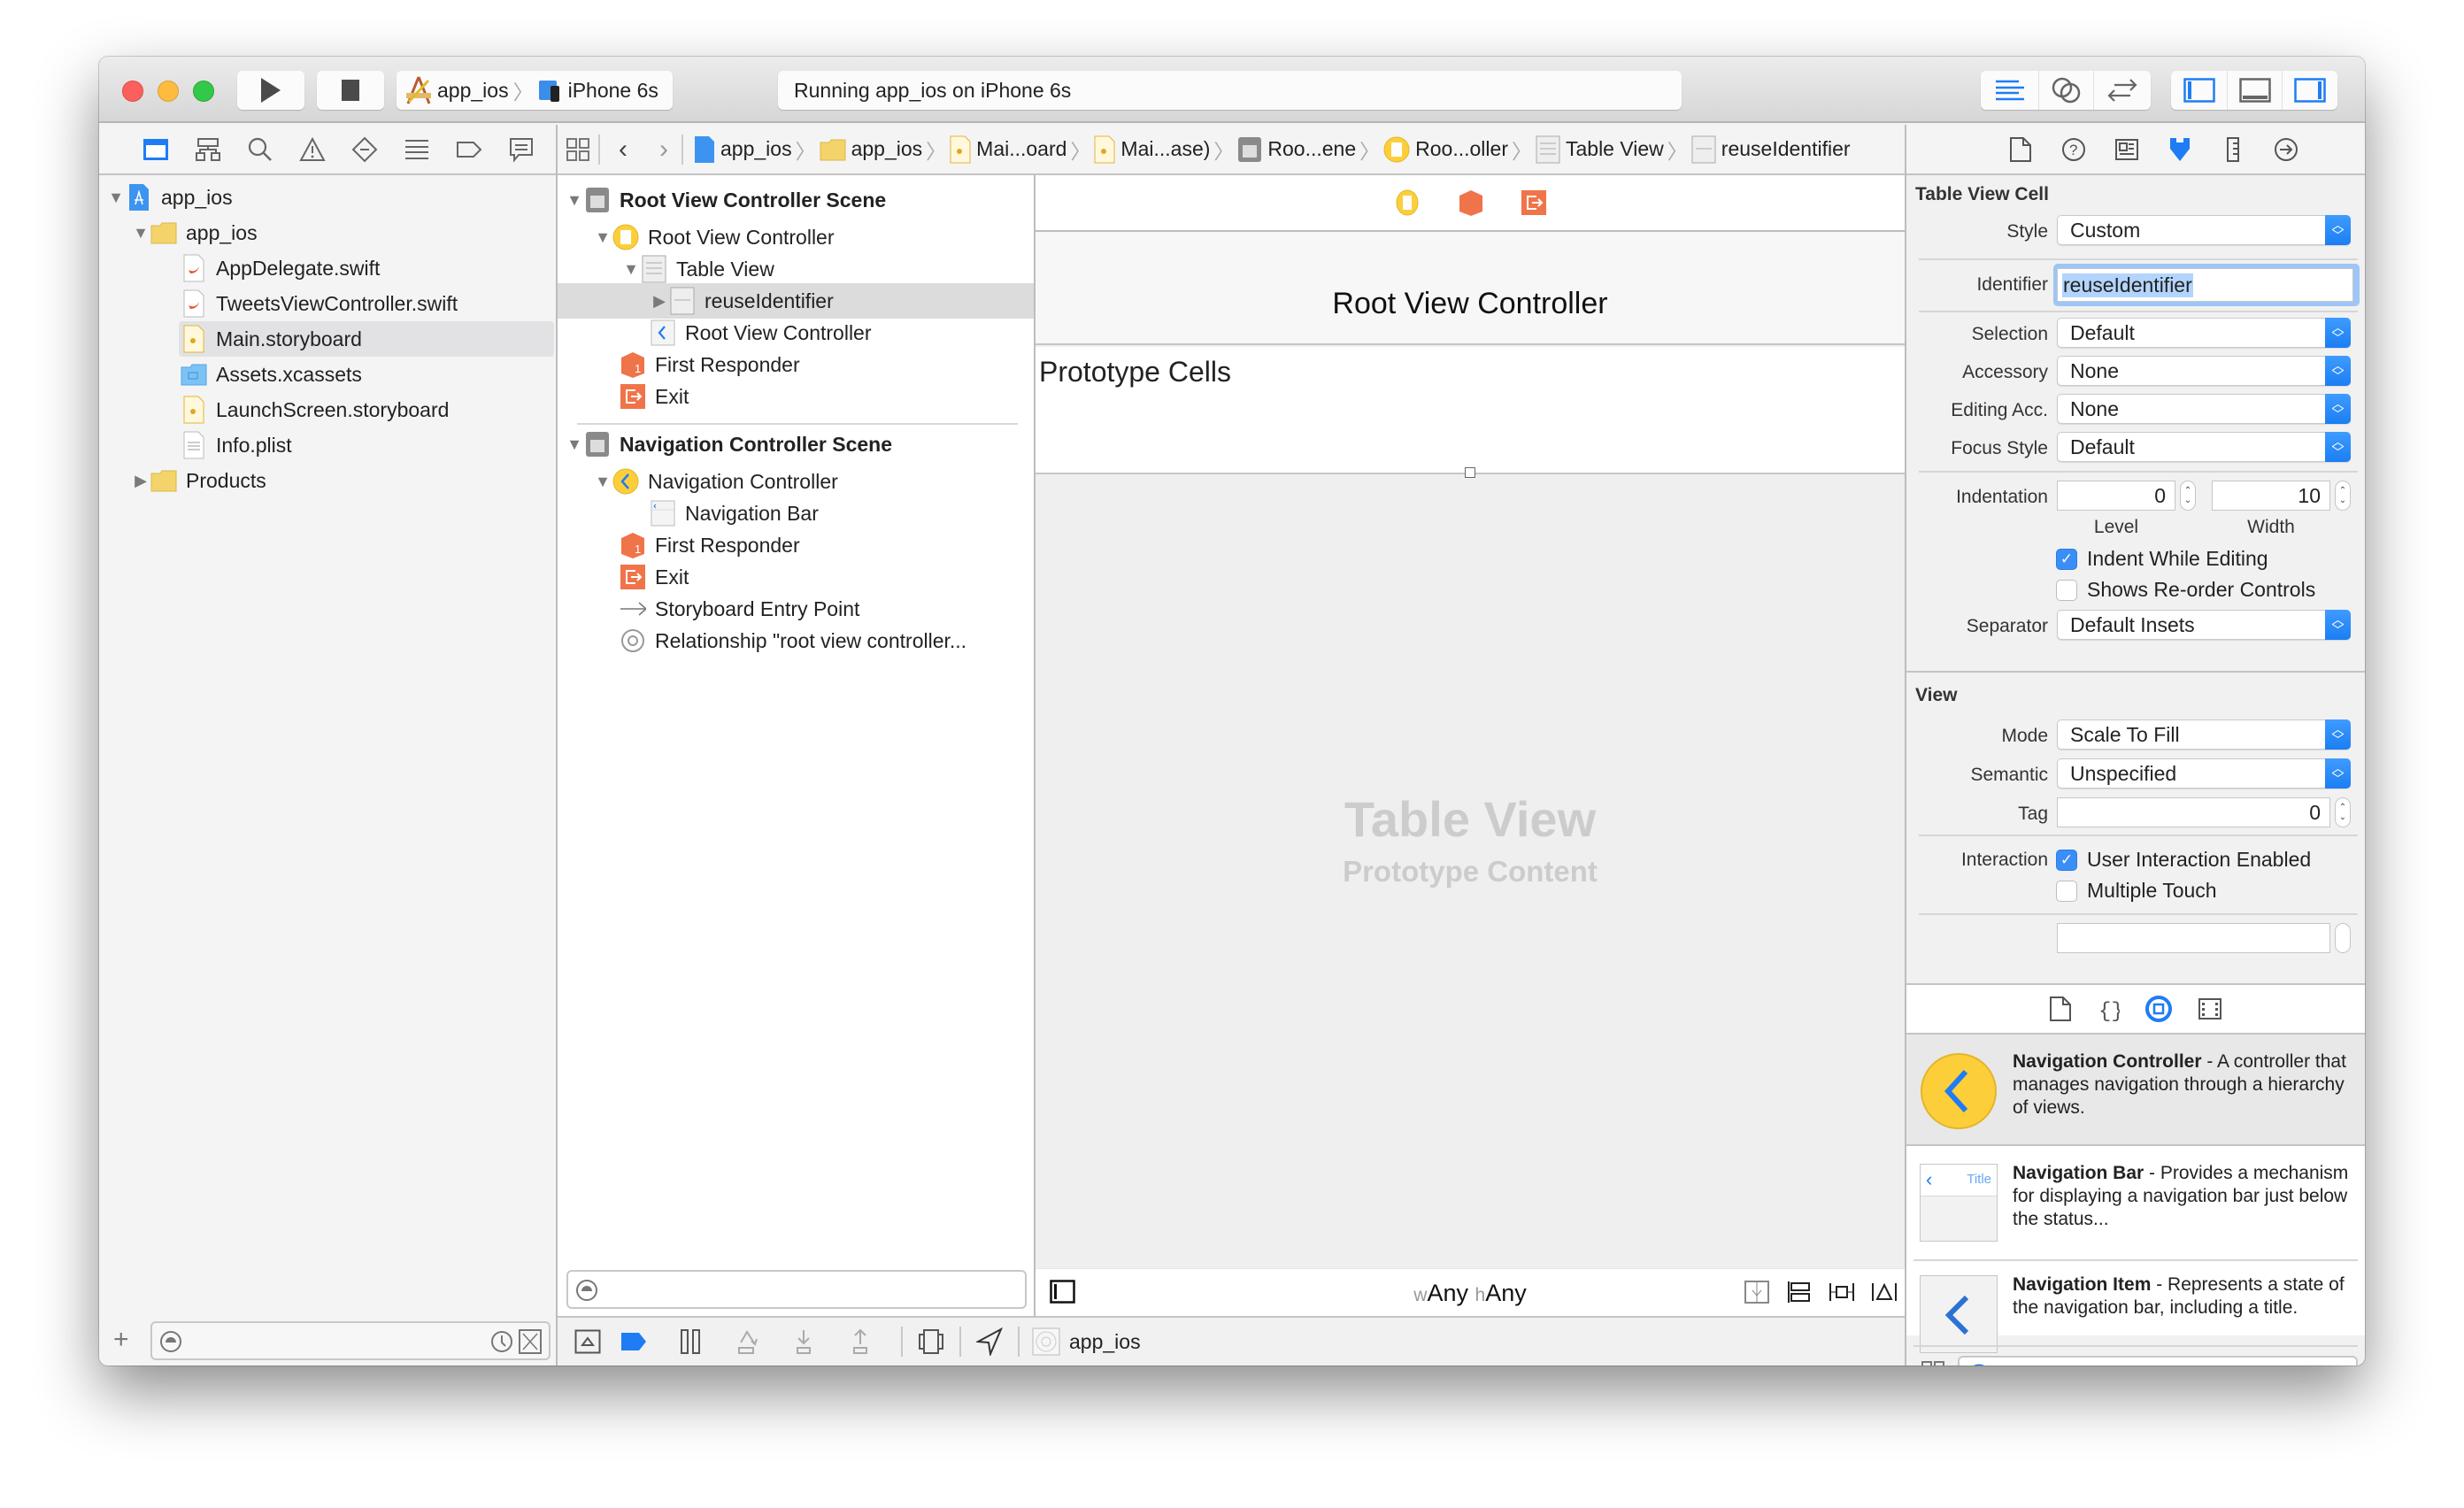 The image size is (2464, 1508). Describe the element at coordinates (469, 149) in the screenshot. I see `breakpoint-navigator-tab` at that location.